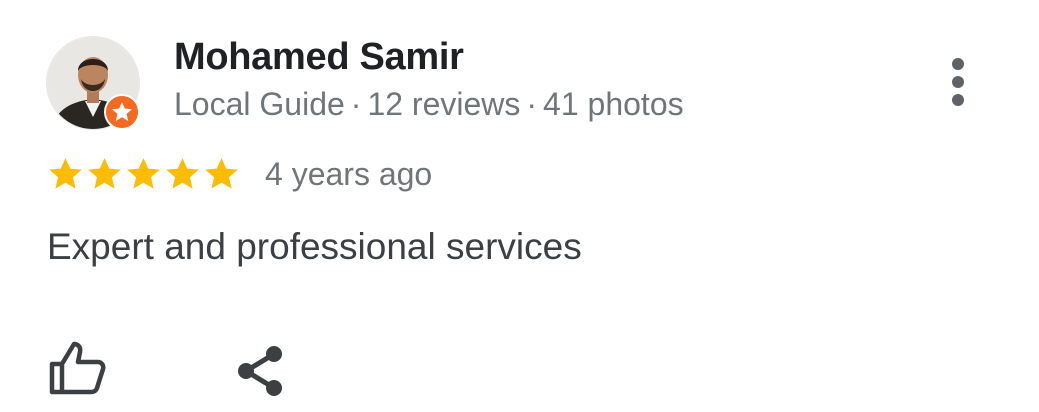  What do you see at coordinates (314, 246) in the screenshot?
I see `review-text: Expert and professional services` at bounding box center [314, 246].